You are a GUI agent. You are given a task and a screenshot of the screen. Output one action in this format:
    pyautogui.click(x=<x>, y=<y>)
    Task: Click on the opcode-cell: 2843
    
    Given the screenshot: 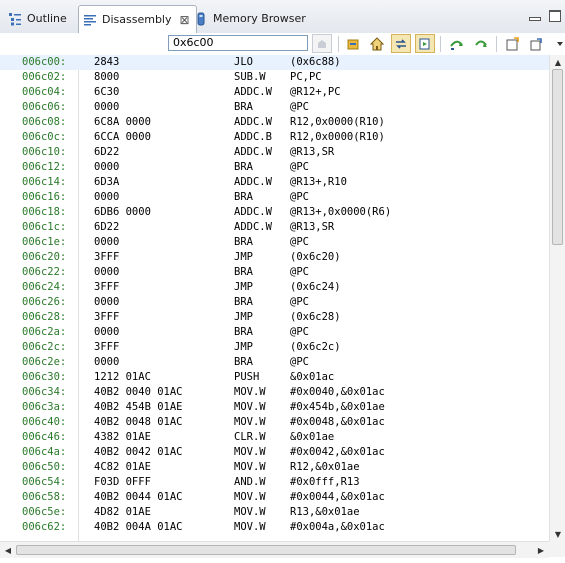 What is the action you would take?
    pyautogui.click(x=107, y=62)
    